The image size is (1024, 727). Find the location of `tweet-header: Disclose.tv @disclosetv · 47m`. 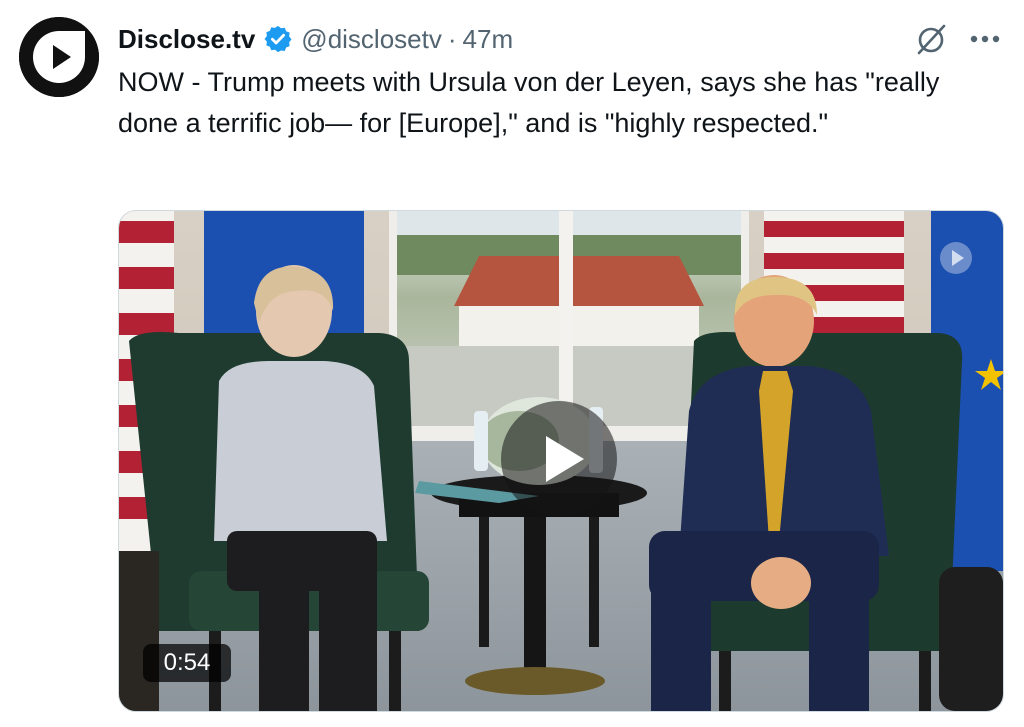

tweet-header: Disclose.tv @disclosetv · 47m is located at coordinates (315, 39).